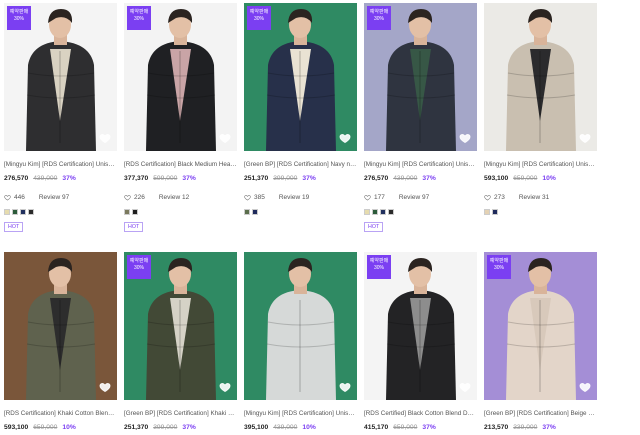 This screenshot has height=435, width=640. Describe the element at coordinates (400, 178) in the screenshot. I see `price-row: 276,570 439,000 37%` at that location.